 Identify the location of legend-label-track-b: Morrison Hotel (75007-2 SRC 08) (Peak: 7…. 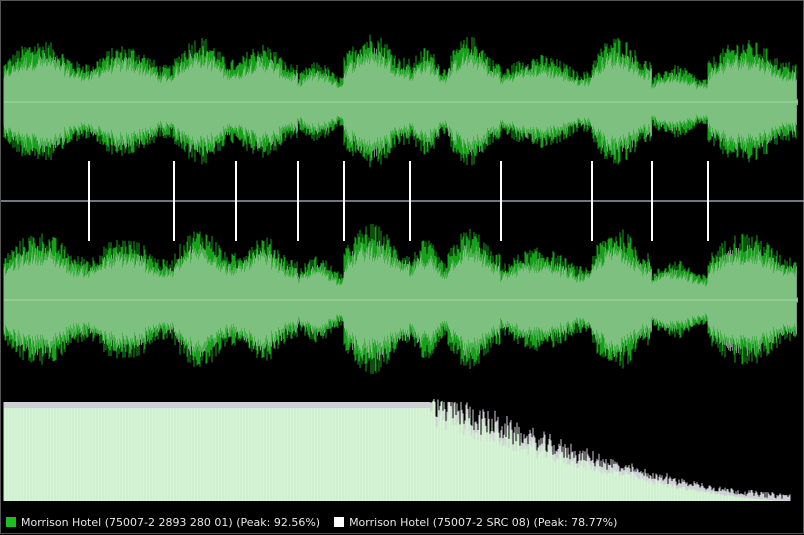
(483, 522).